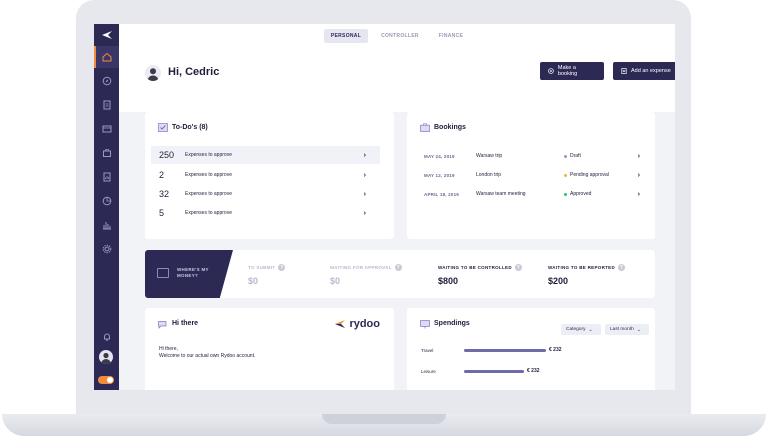  What do you see at coordinates (335, 281) in the screenshot?
I see `stat-value: $0` at bounding box center [335, 281].